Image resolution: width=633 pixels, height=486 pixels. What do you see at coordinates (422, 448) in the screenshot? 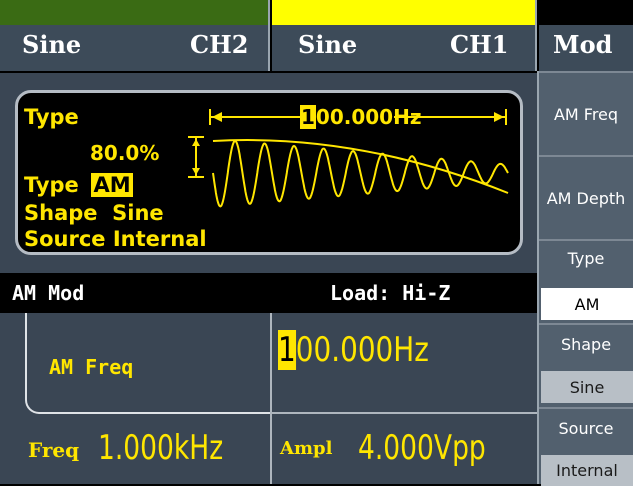
I see `ampl-value: 4.000Vpp` at bounding box center [422, 448].